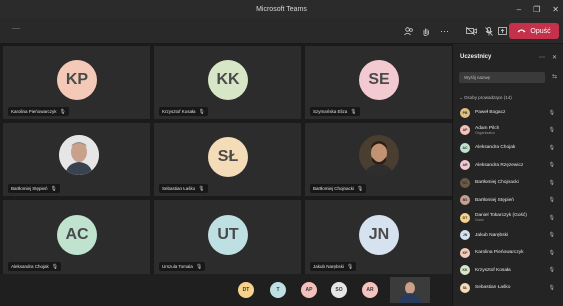 This screenshot has height=306, width=563. I want to click on overflow-avatar: DT, so click(246, 290).